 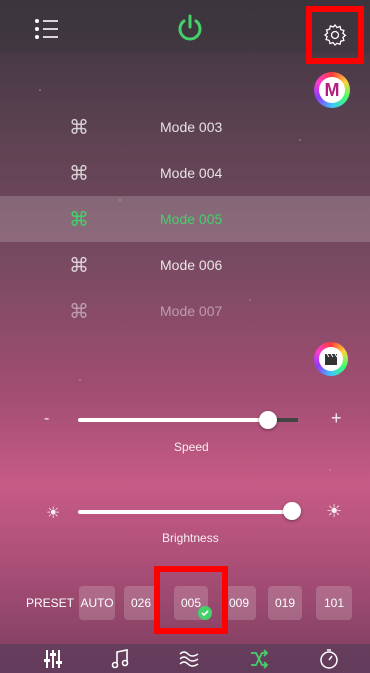 I want to click on mode-item: ⌘ Mode 007, so click(x=185, y=311).